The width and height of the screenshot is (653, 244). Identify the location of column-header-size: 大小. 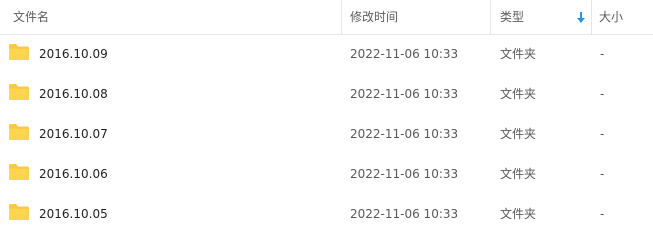
(611, 17).